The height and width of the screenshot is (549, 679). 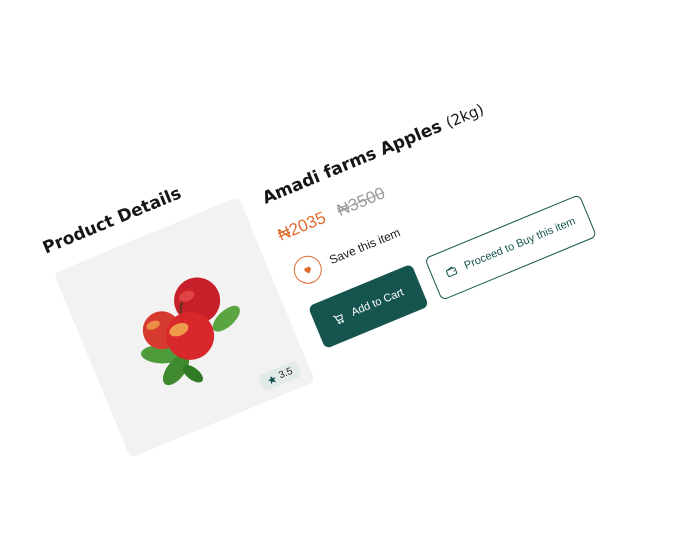 I want to click on save-item-button, so click(x=308, y=270).